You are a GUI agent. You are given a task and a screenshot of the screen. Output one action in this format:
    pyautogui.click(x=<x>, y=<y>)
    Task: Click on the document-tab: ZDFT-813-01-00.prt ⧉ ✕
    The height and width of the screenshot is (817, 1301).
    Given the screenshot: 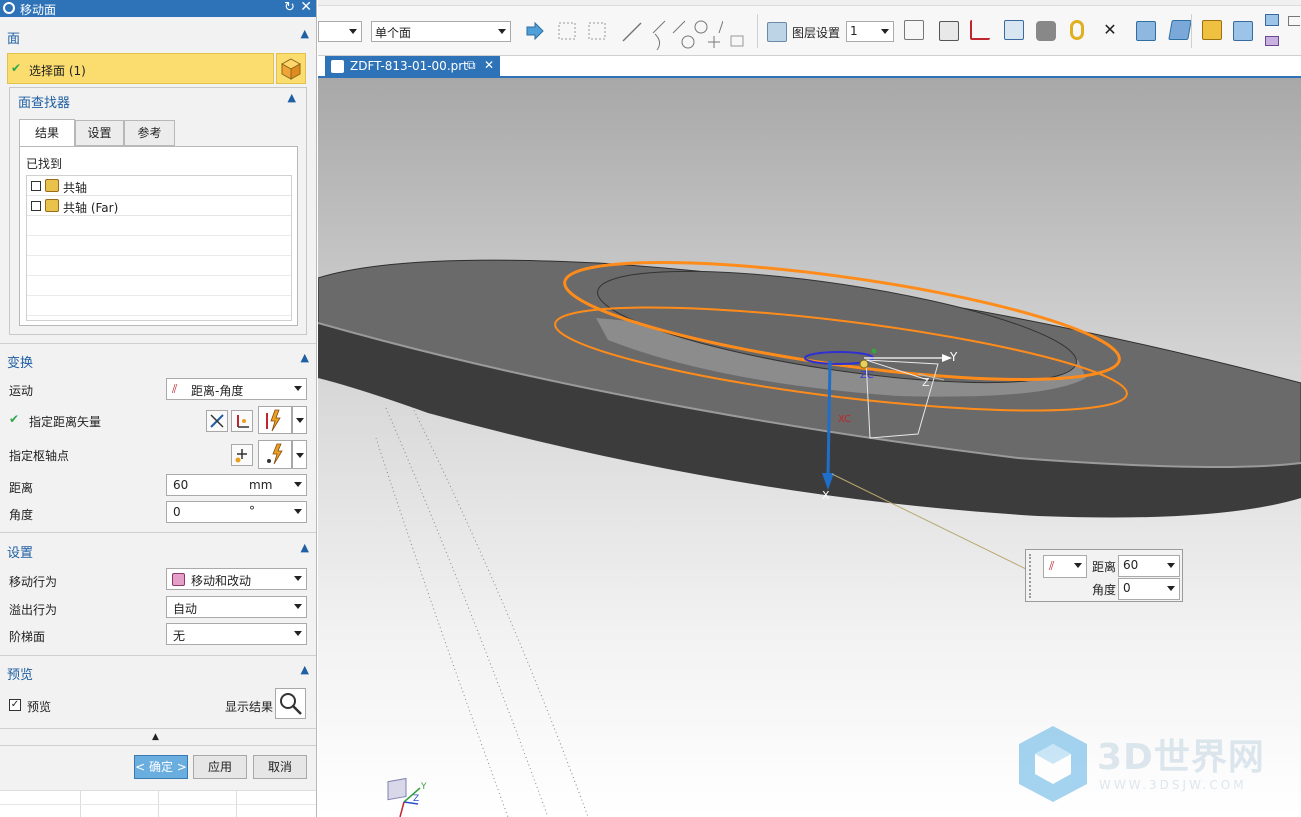 What is the action you would take?
    pyautogui.click(x=412, y=67)
    